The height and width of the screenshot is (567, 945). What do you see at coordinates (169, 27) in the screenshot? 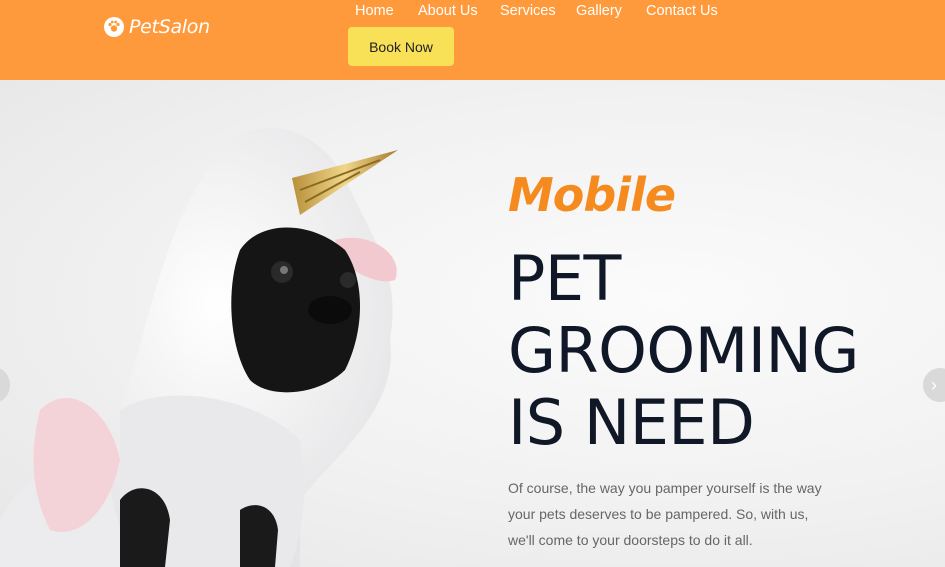
I see `brand-name: PetSalon` at bounding box center [169, 27].